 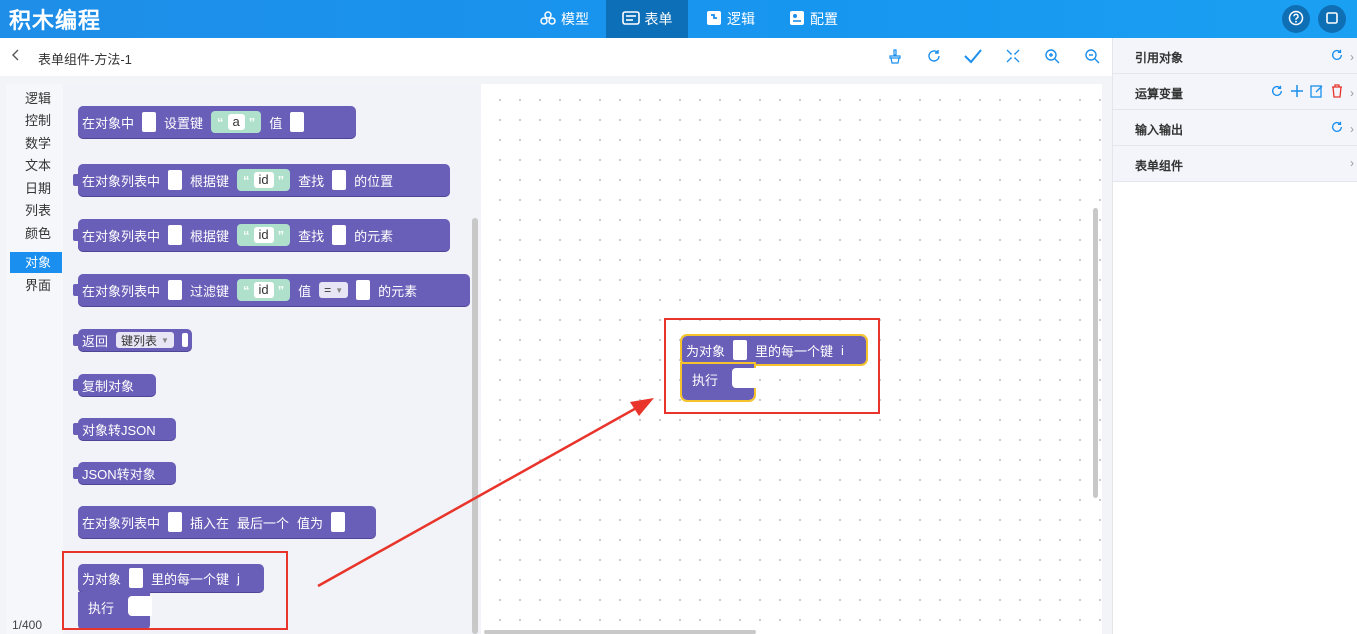 What do you see at coordinates (1159, 94) in the screenshot?
I see `panel-item-label: 运算变量` at bounding box center [1159, 94].